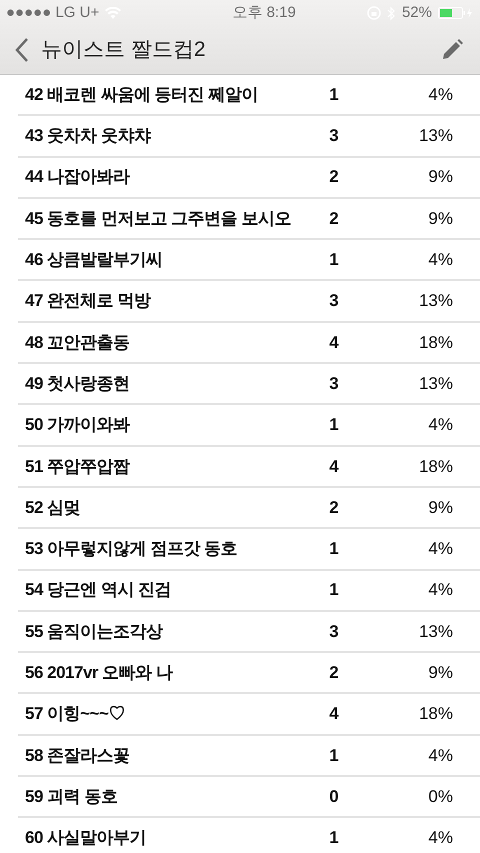 This screenshot has width=480, height=853. Describe the element at coordinates (78, 383) in the screenshot. I see `entry-name: 49 첫사랑종현` at that location.